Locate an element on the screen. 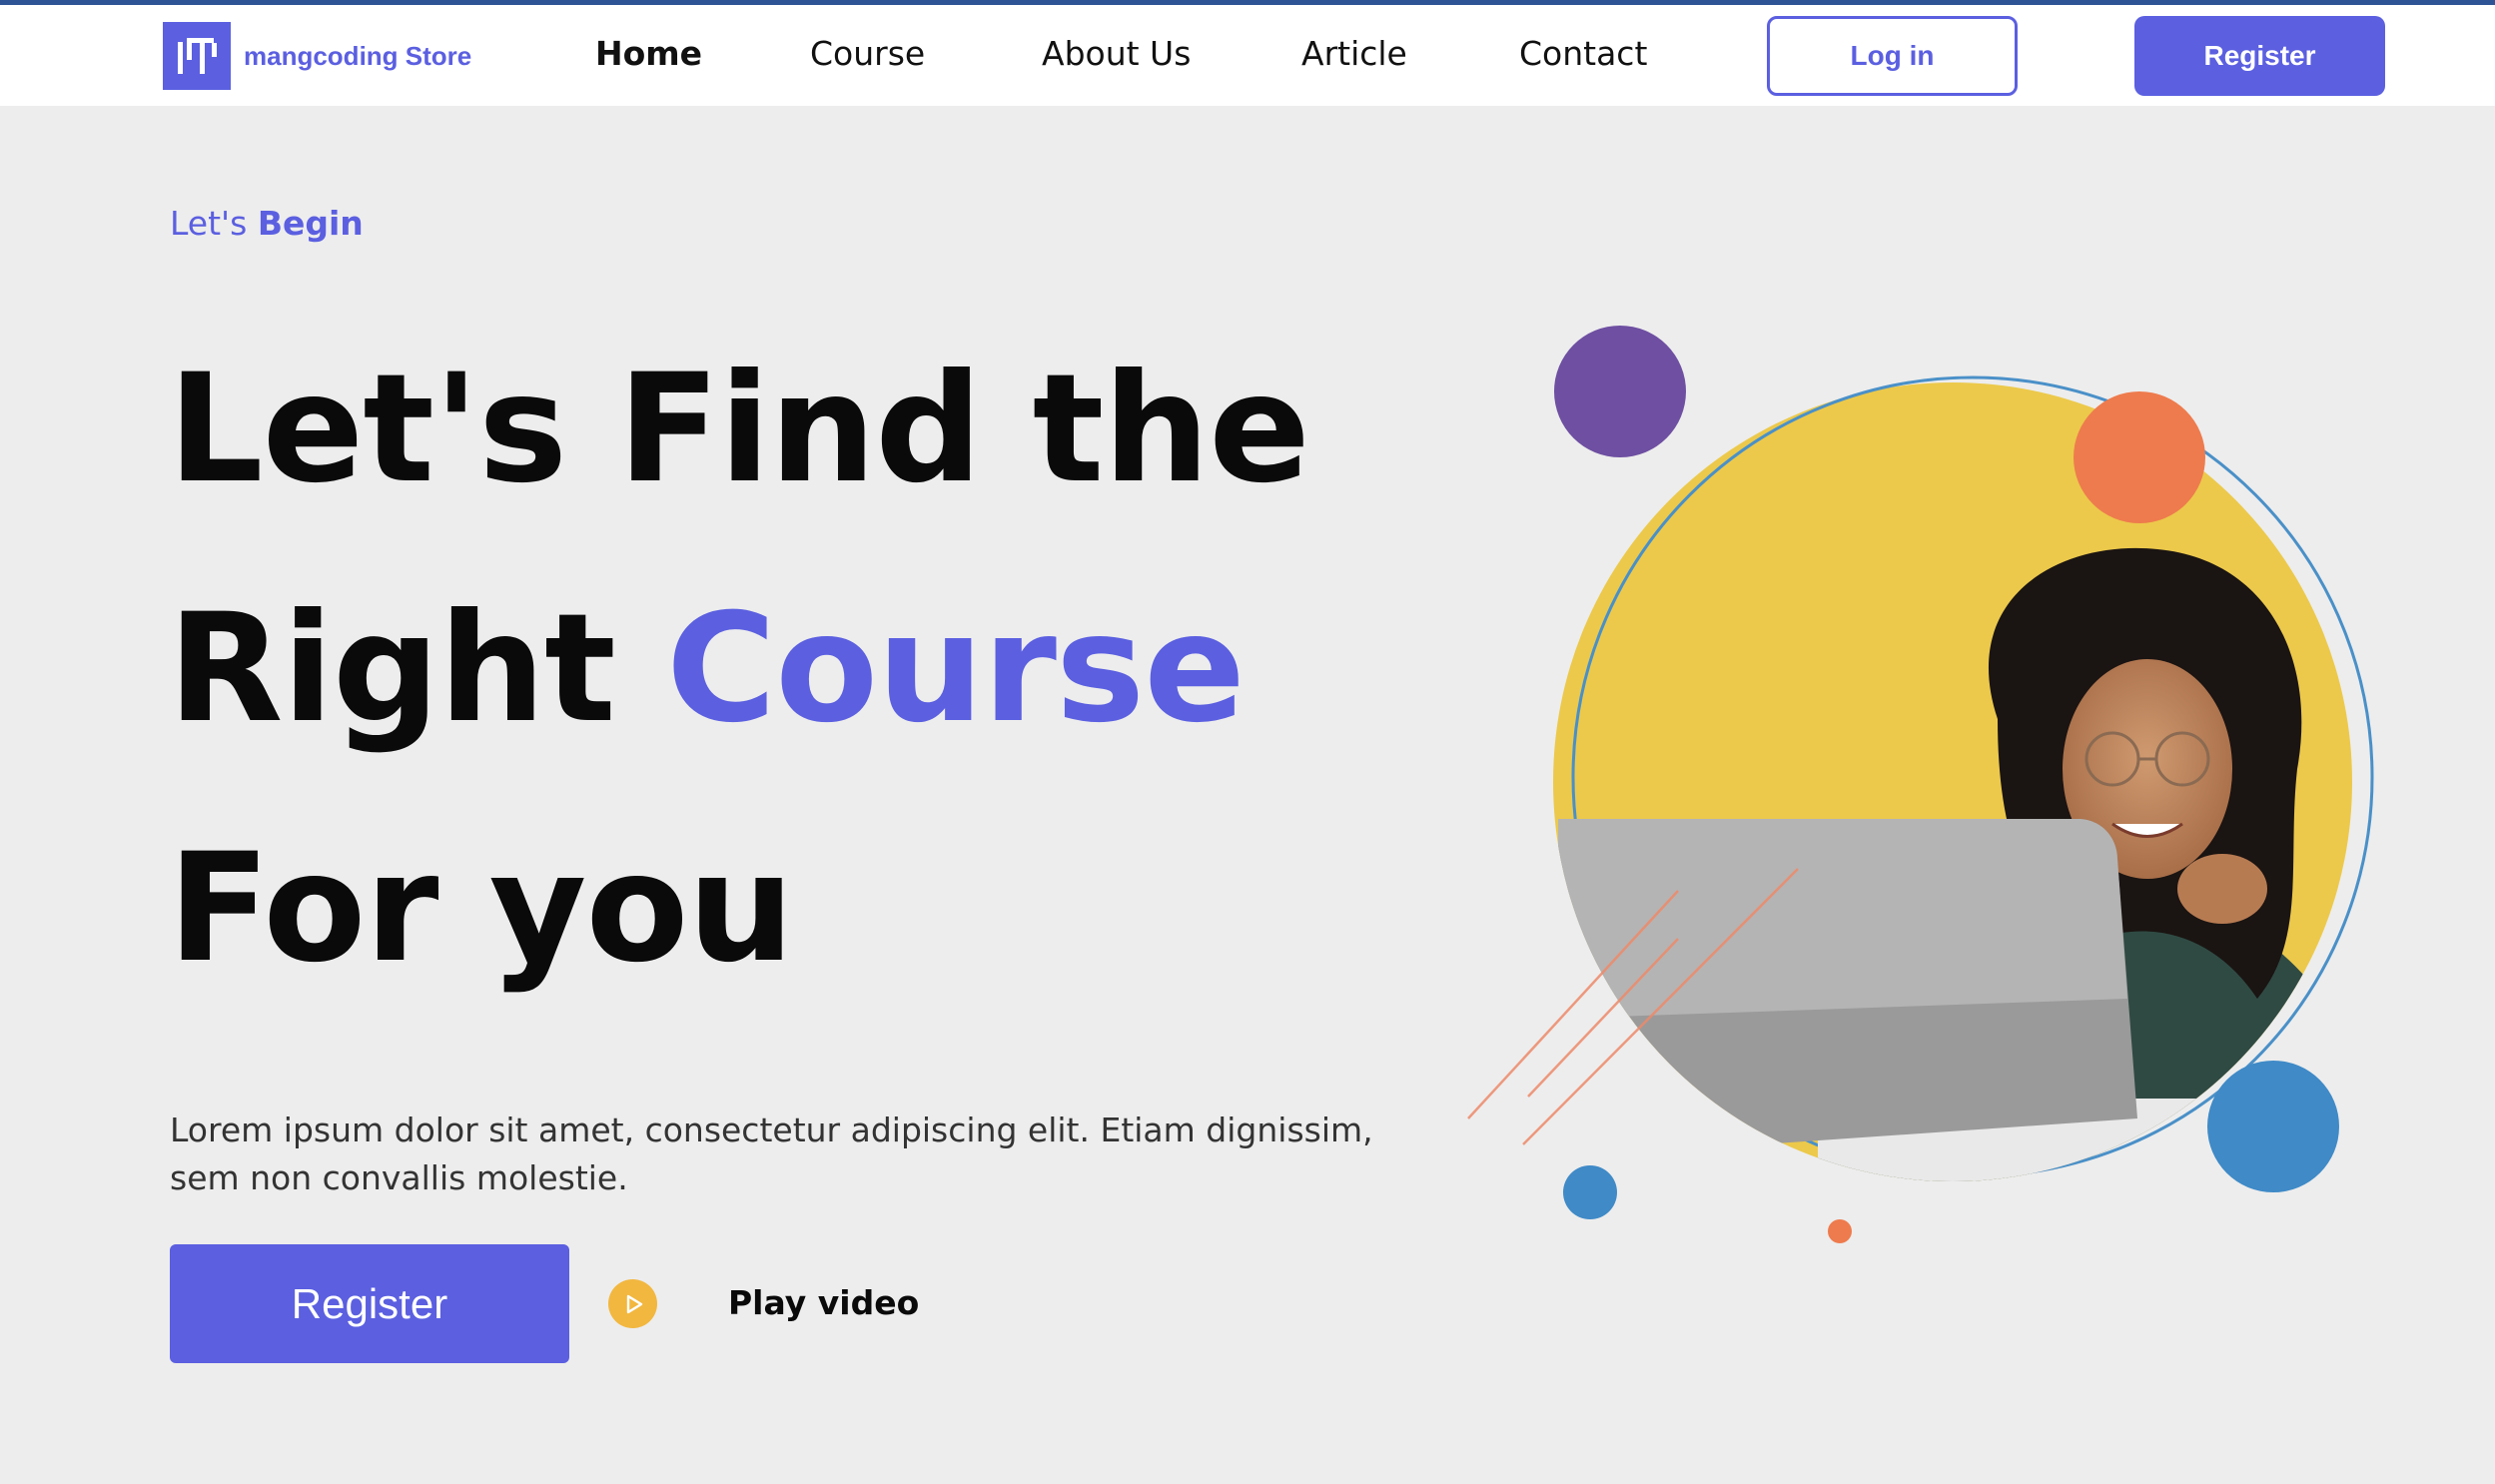  play-video-link: Play video is located at coordinates (824, 1302).